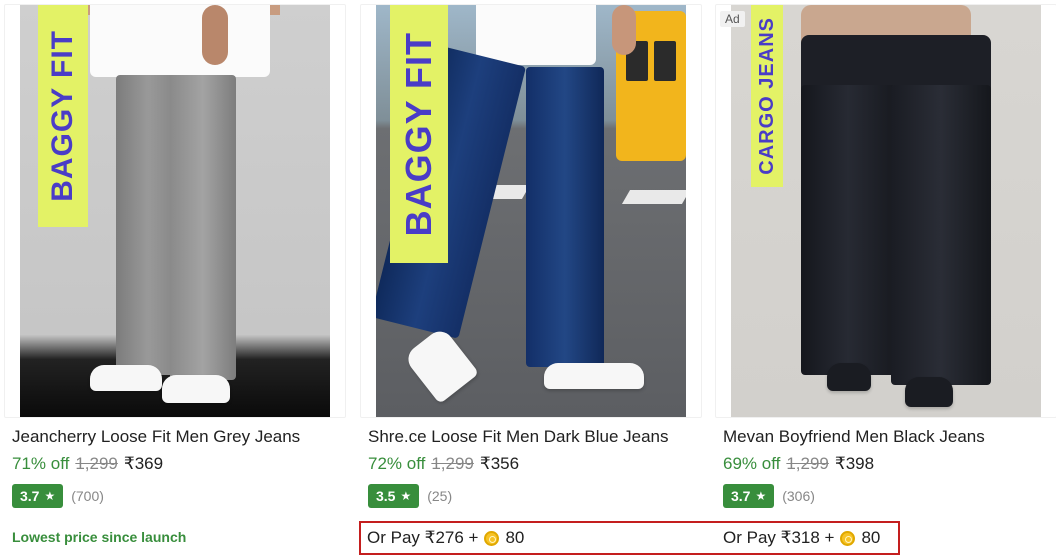 The height and width of the screenshot is (557, 1056). I want to click on selling-price: ₹356, so click(499, 463).